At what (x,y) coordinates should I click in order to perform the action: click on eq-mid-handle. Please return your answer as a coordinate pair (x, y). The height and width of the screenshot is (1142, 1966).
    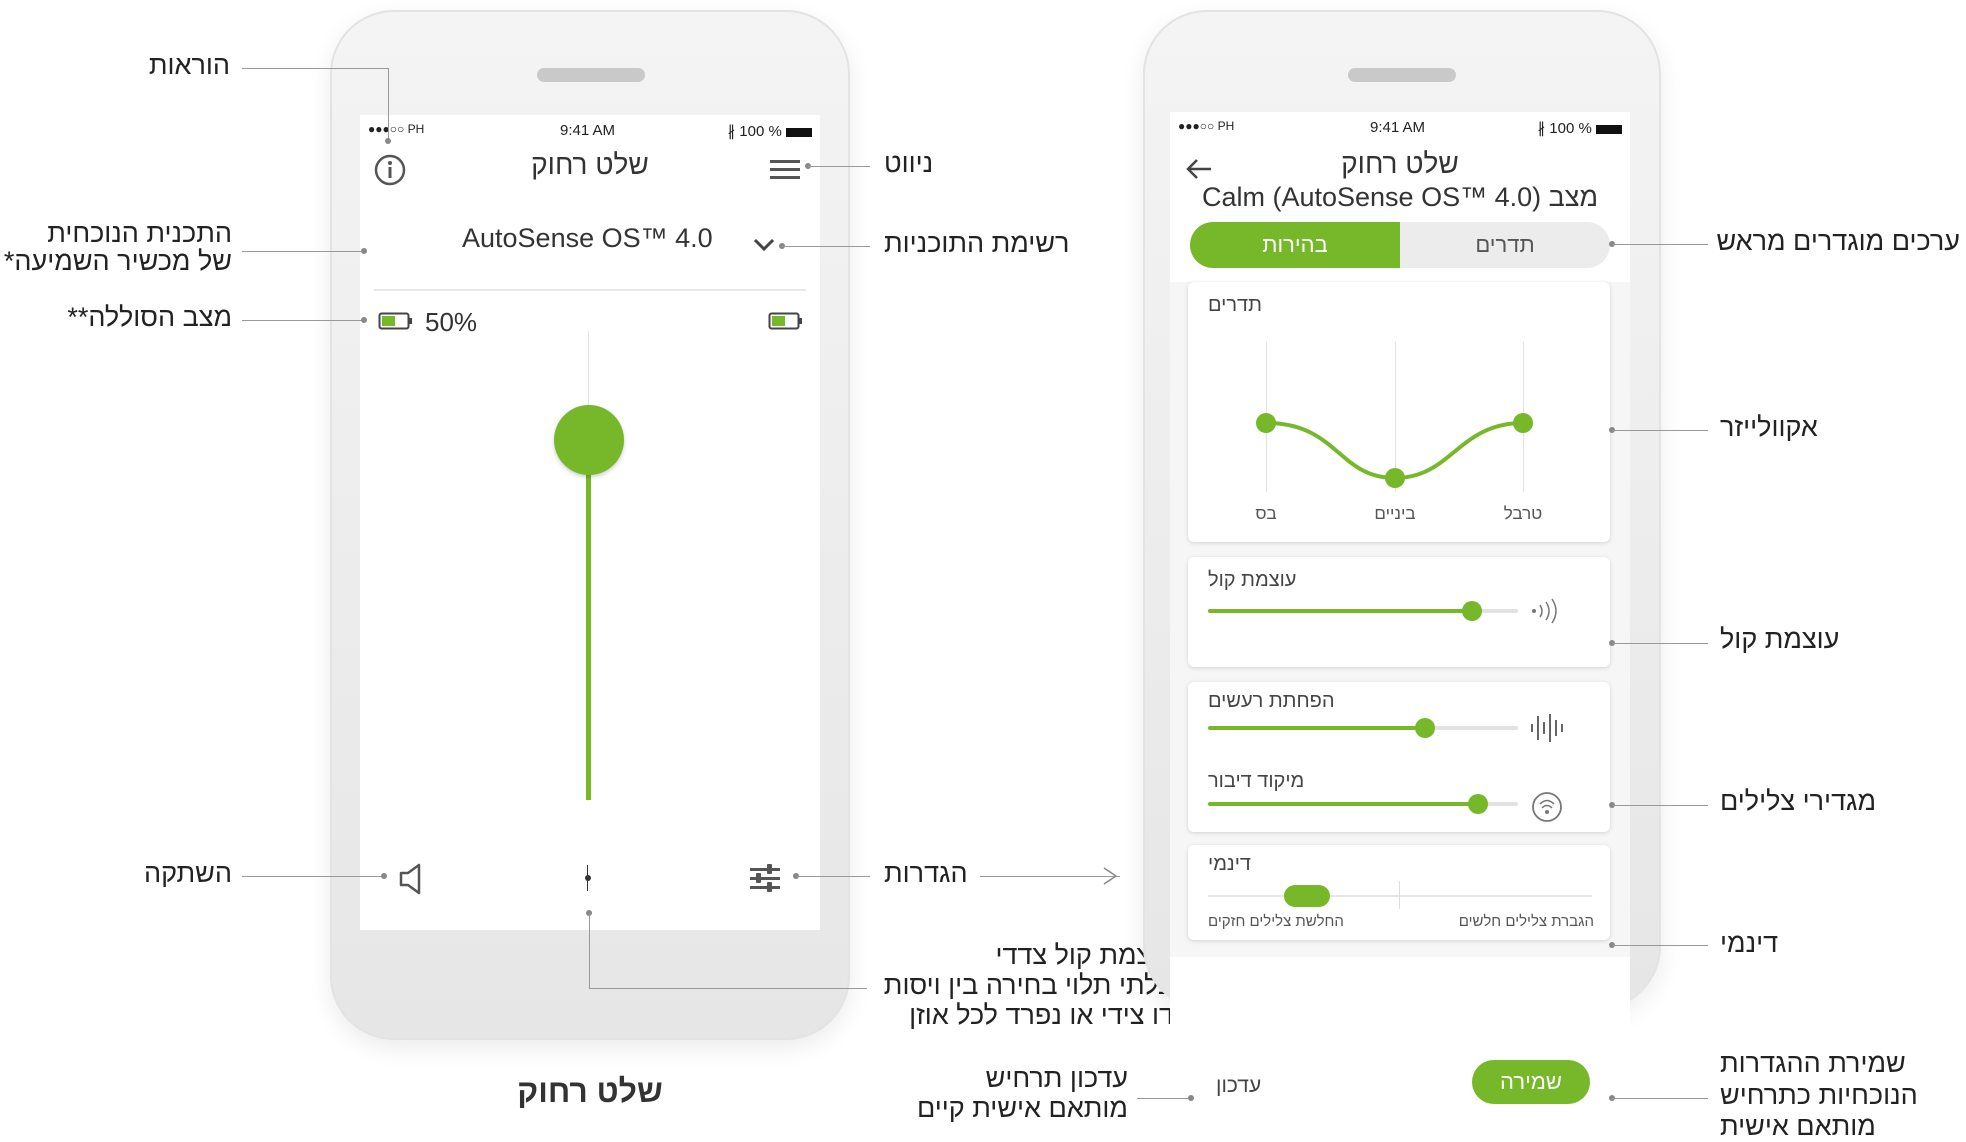
    Looking at the image, I should click on (1395, 478).